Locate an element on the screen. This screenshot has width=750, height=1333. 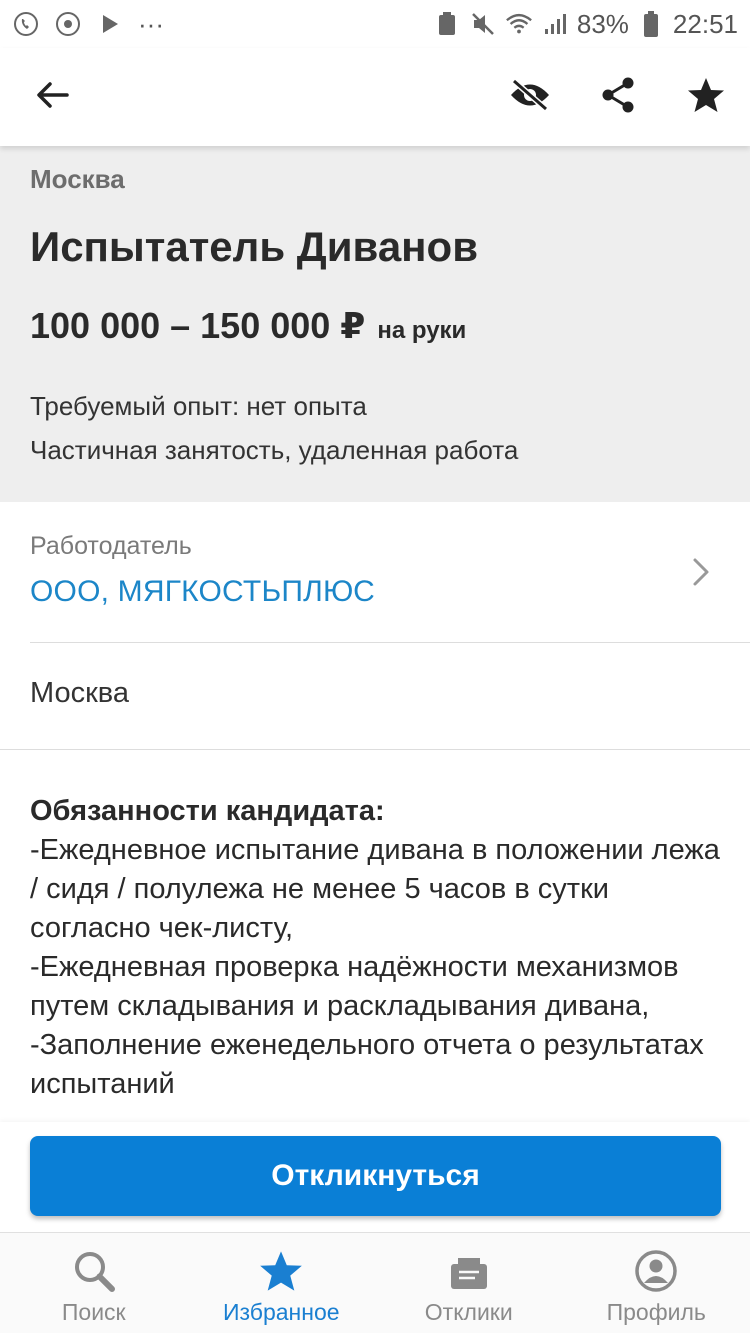
chevron-right-icon is located at coordinates (701, 572).